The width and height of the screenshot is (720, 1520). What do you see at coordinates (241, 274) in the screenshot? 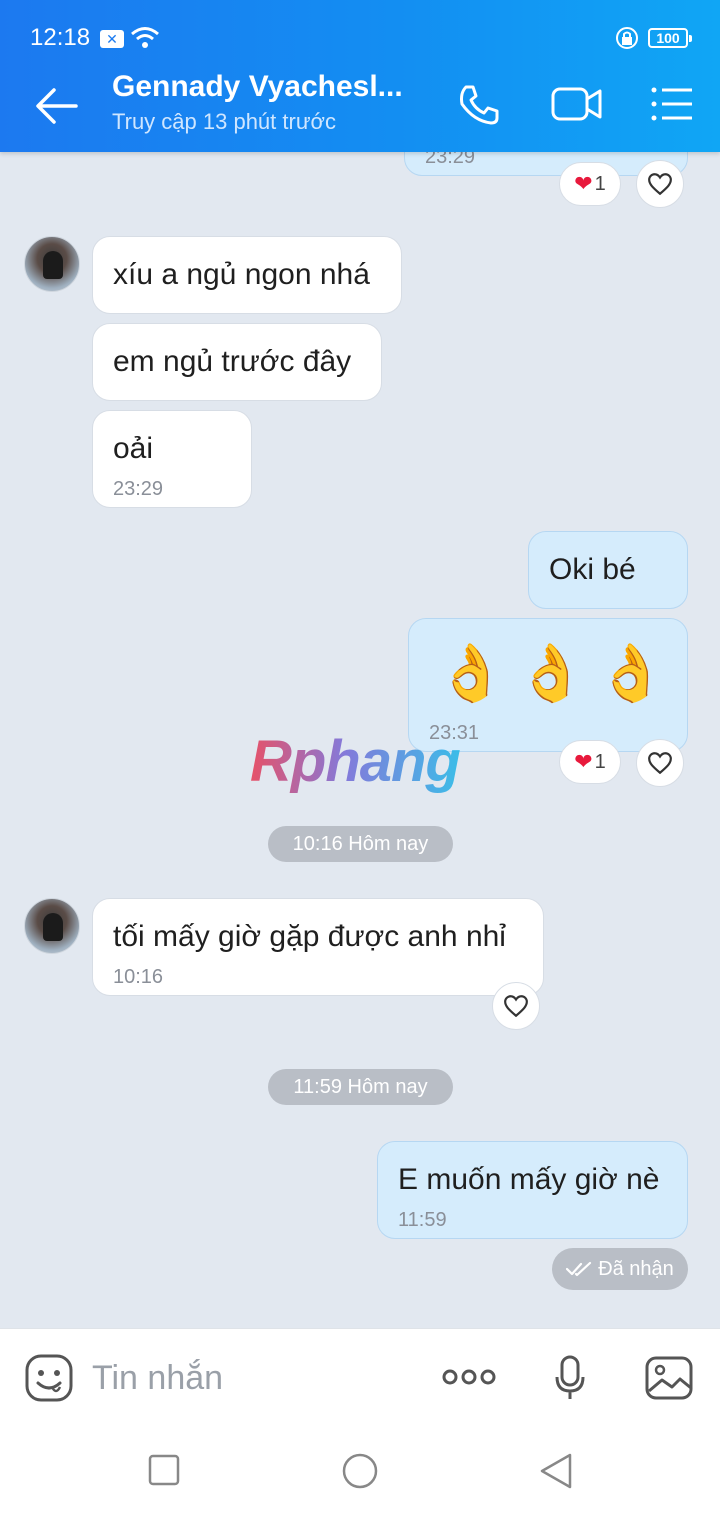
I see `message-text: xíu a ngủ ngon nhá` at bounding box center [241, 274].